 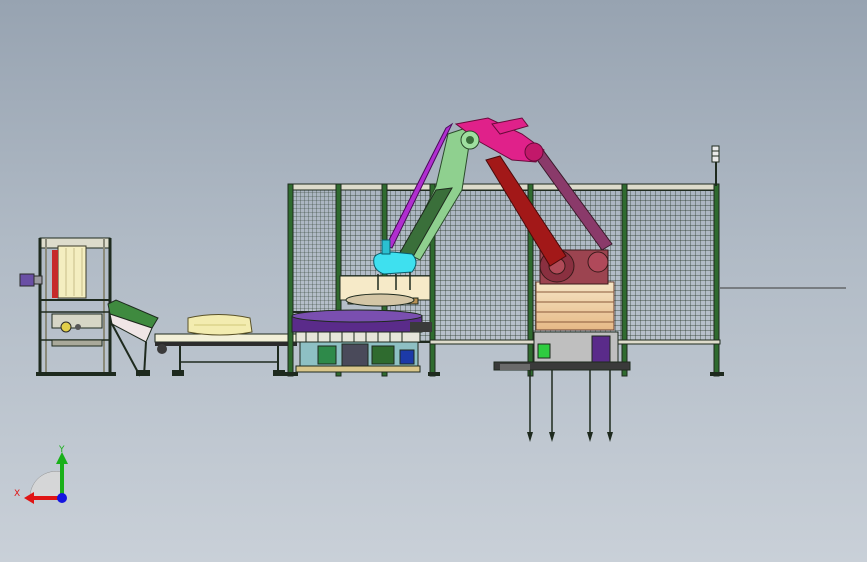 What do you see at coordinates (61, 450) in the screenshot?
I see `y-axis-label: Y` at bounding box center [61, 450].